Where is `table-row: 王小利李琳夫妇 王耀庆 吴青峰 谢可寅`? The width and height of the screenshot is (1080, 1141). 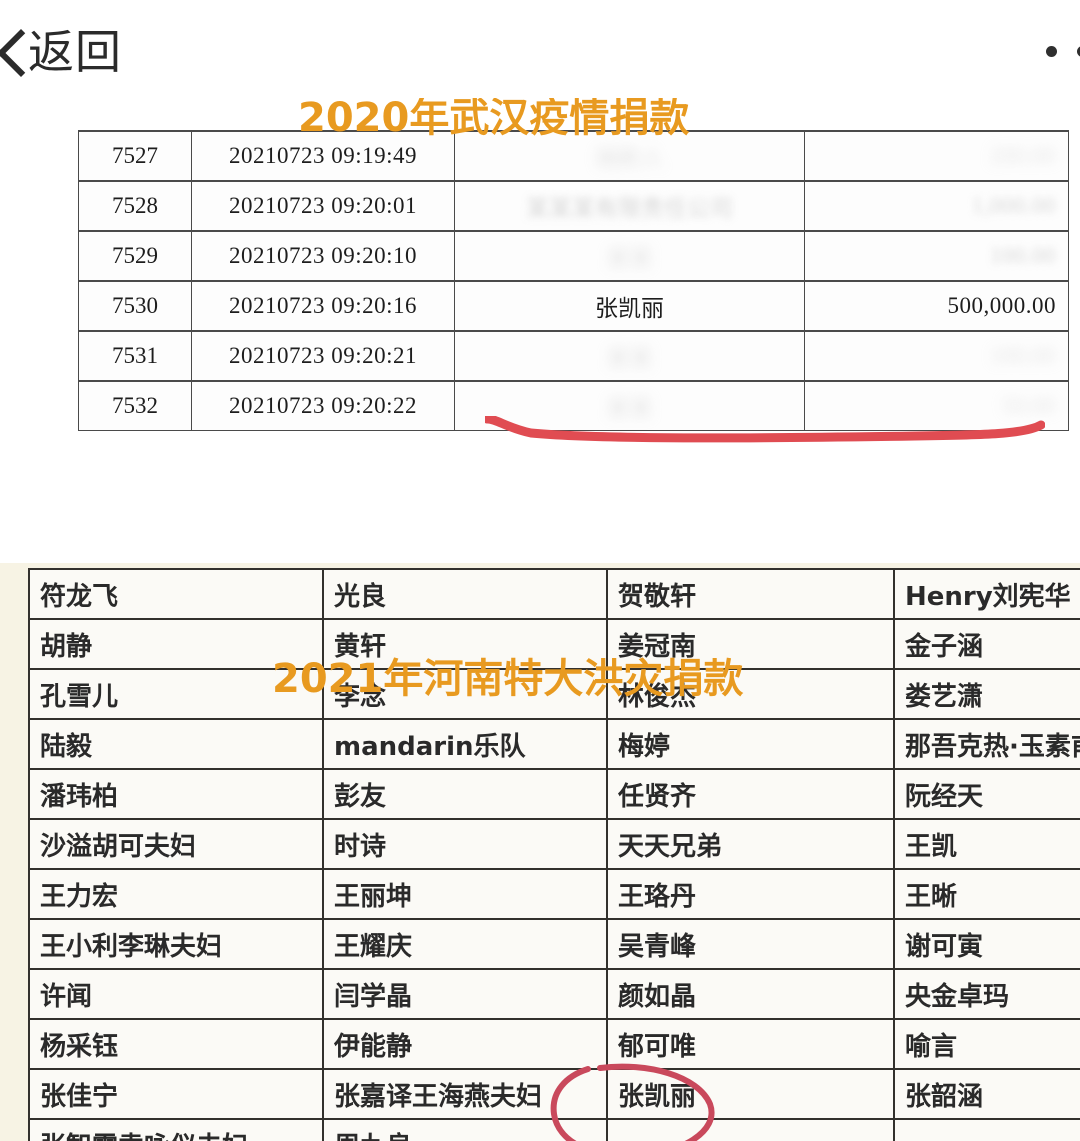
table-row: 王小利李琳夫妇 王耀庆 吴青峰 谢可寅 is located at coordinates (554, 944).